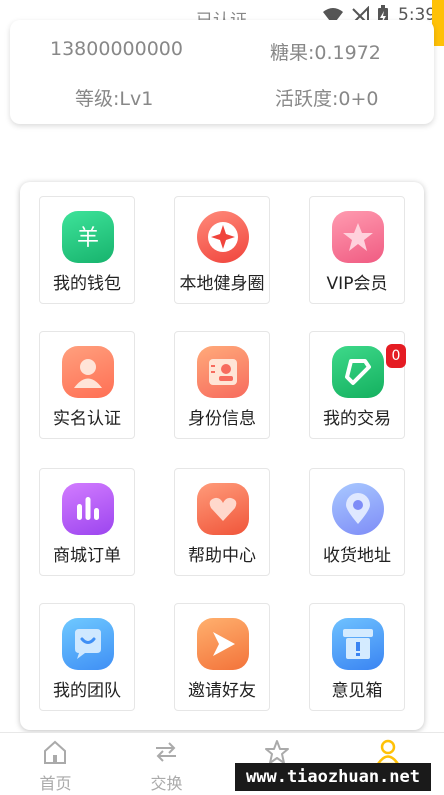  What do you see at coordinates (55, 752) in the screenshot?
I see `home-icon` at bounding box center [55, 752].